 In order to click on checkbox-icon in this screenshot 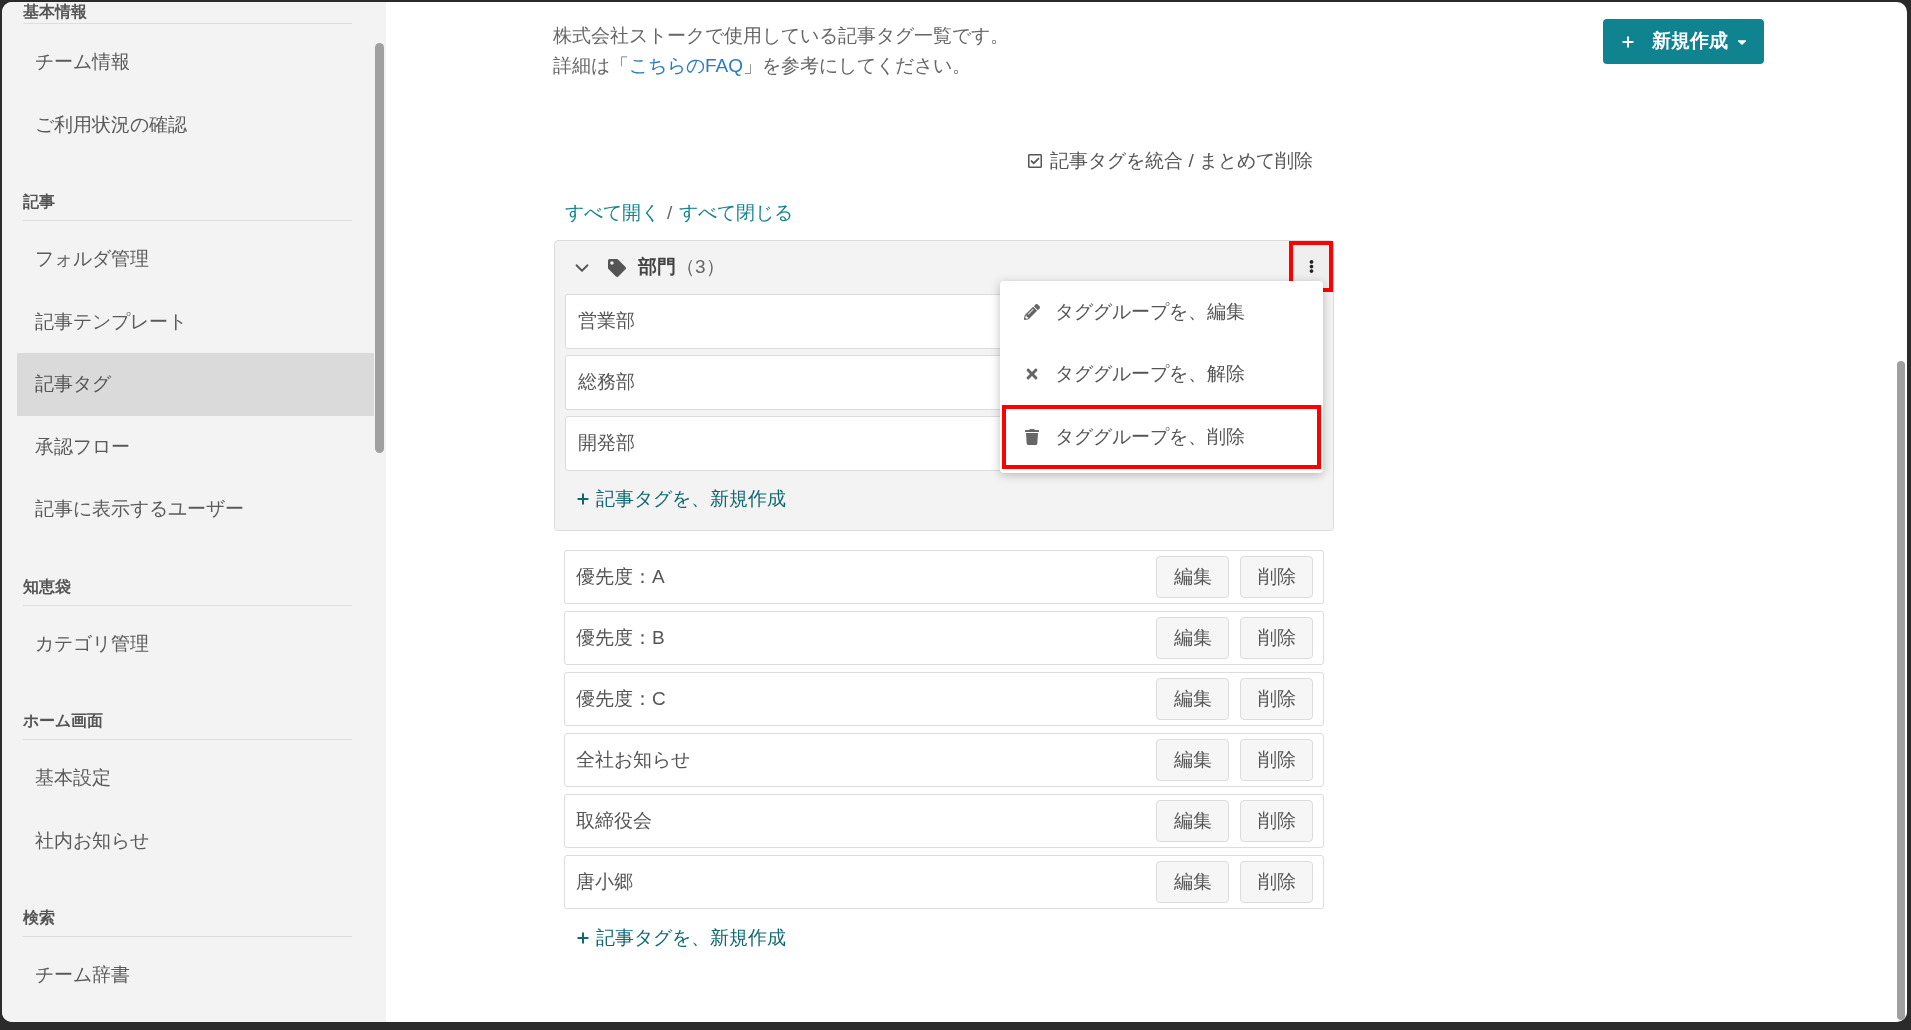, I will do `click(1035, 161)`.